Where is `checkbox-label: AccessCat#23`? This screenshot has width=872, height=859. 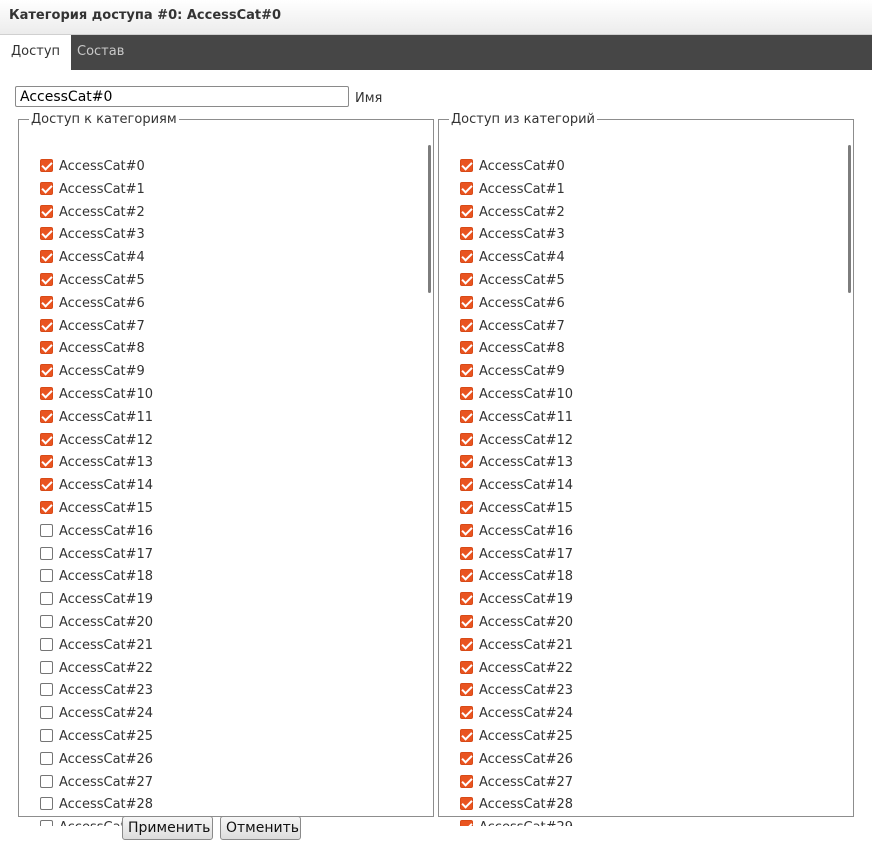
checkbox-label: AccessCat#23 is located at coordinates (106, 691).